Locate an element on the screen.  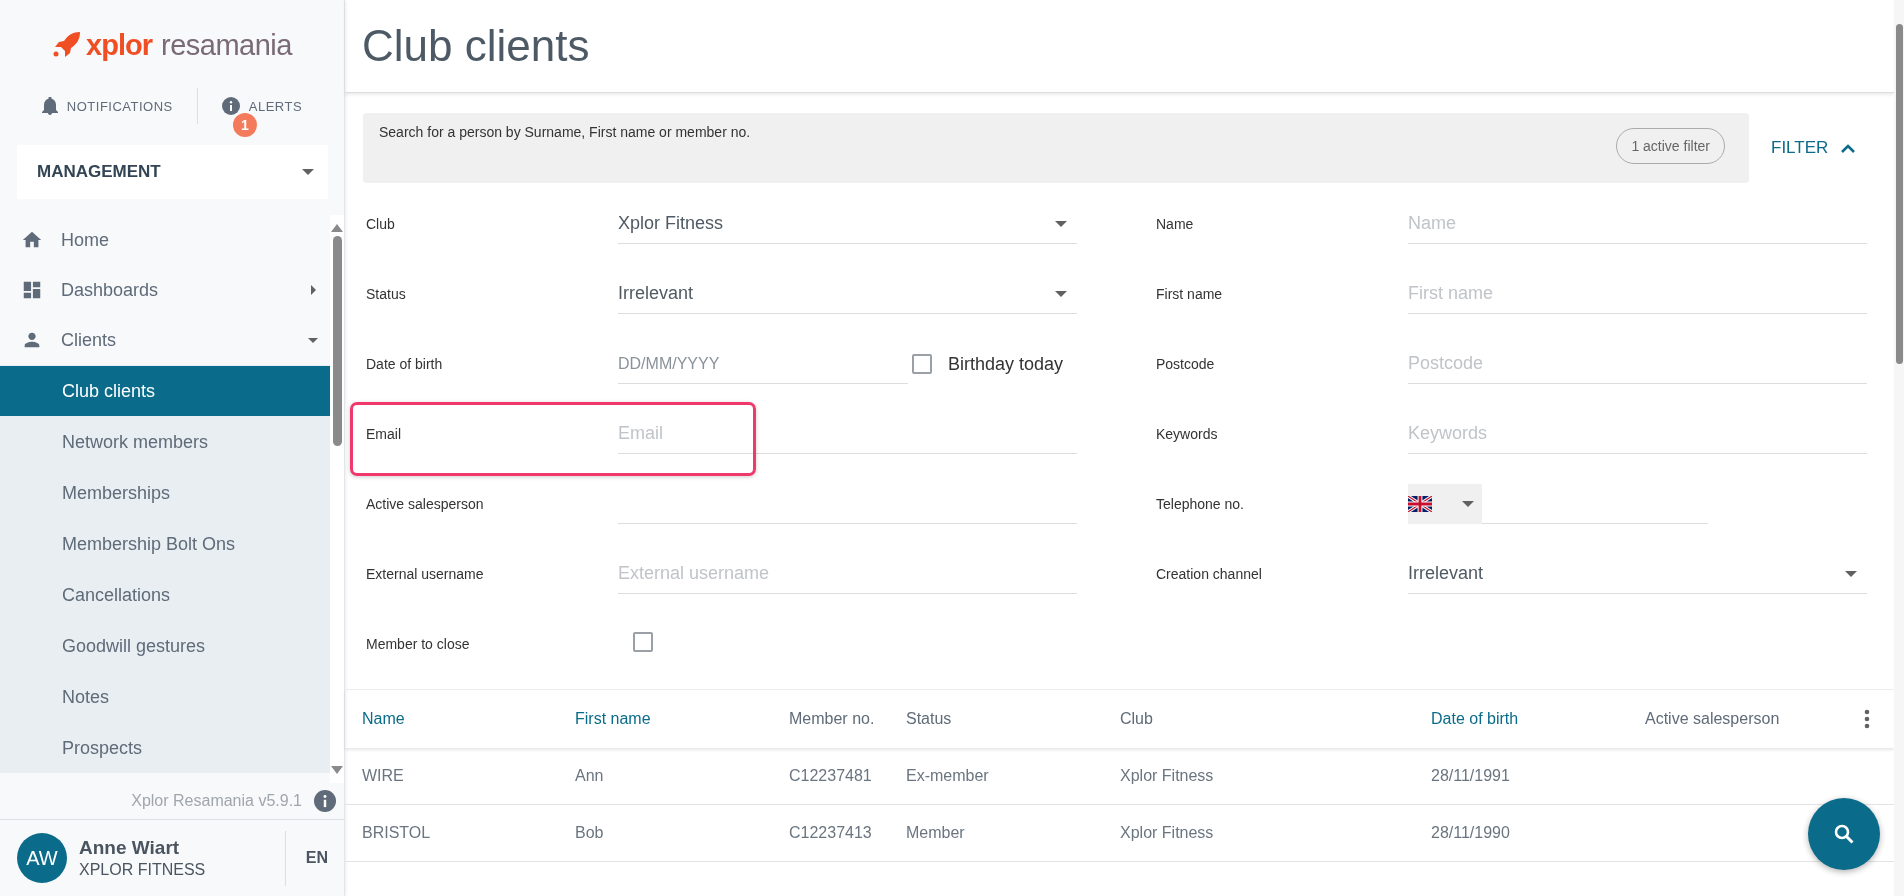
rocket-icon is located at coordinates (67, 44).